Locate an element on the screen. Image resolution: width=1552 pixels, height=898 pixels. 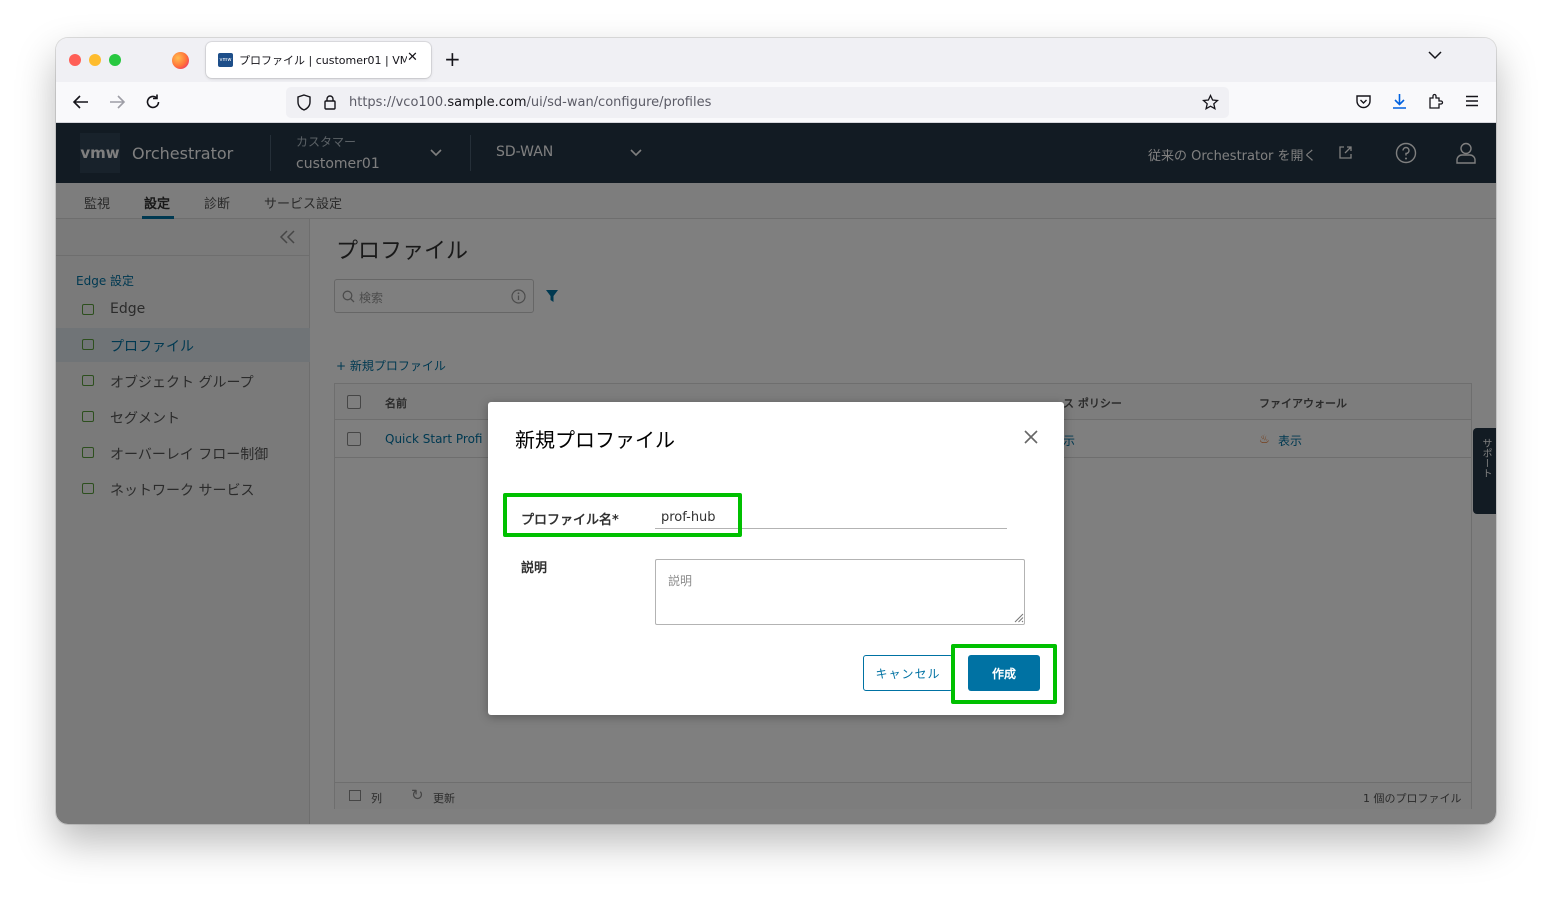
minimize-window-button is located at coordinates (95, 60).